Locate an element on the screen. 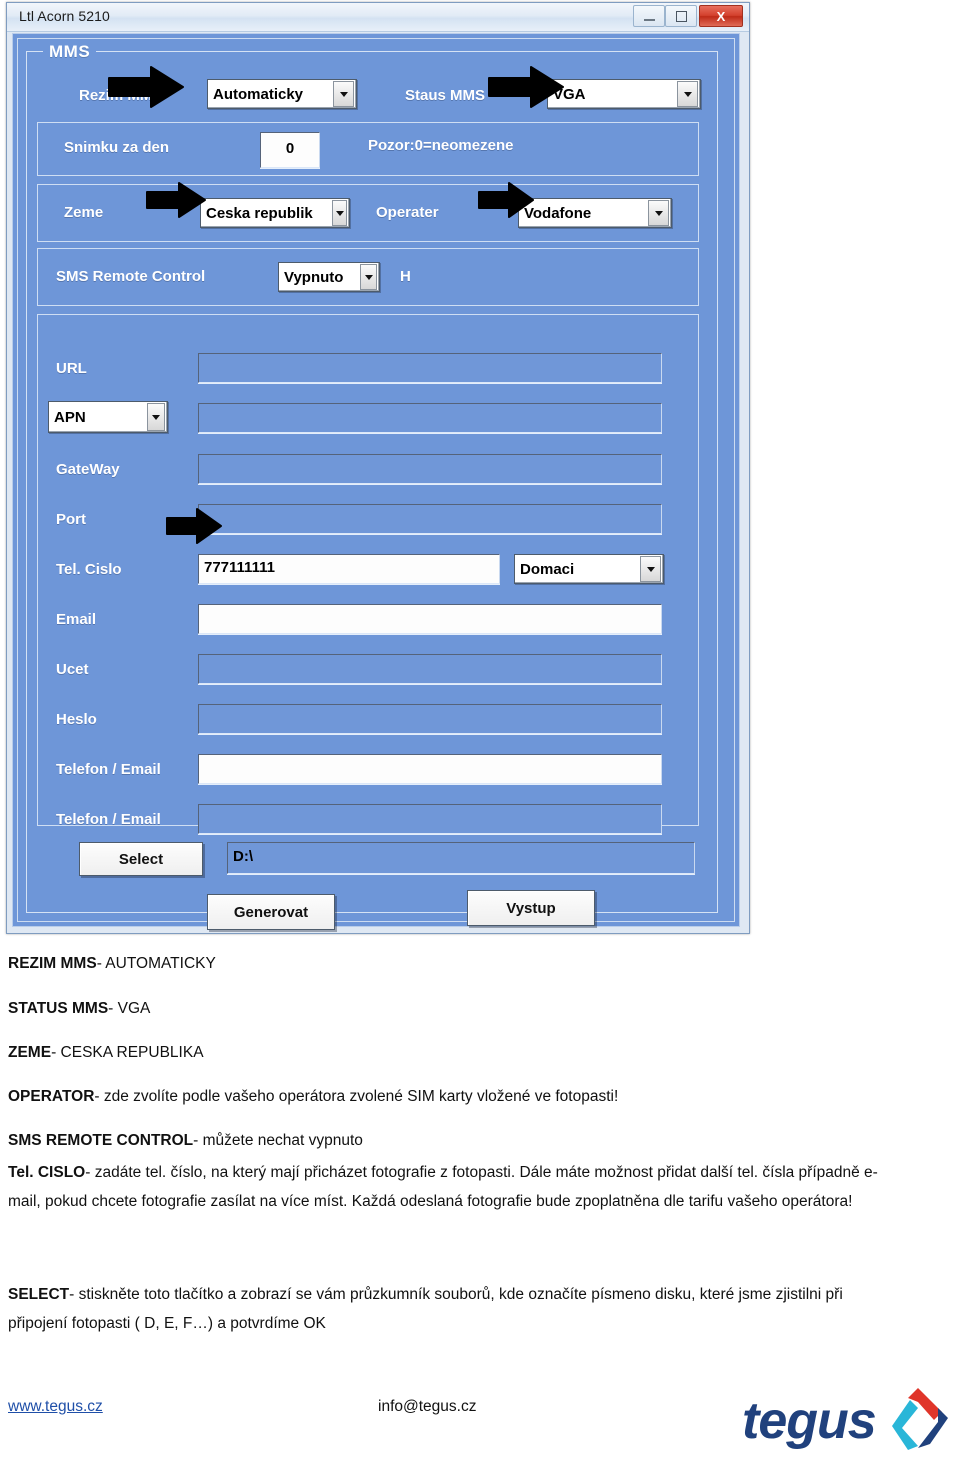  doc-line-zeme-text: - CESKA REPUBLIKA is located at coordinates (127, 1052).